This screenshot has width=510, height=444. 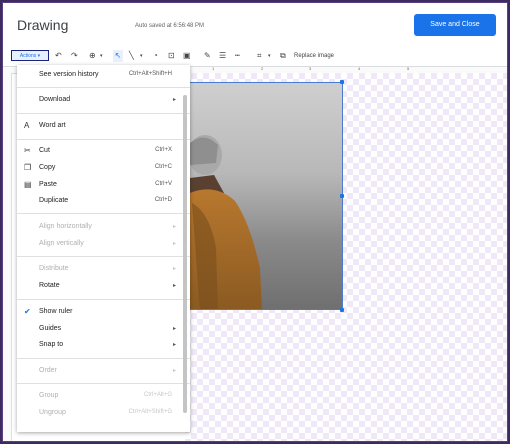 What do you see at coordinates (259, 56) in the screenshot?
I see `crop-icon: ⌗` at bounding box center [259, 56].